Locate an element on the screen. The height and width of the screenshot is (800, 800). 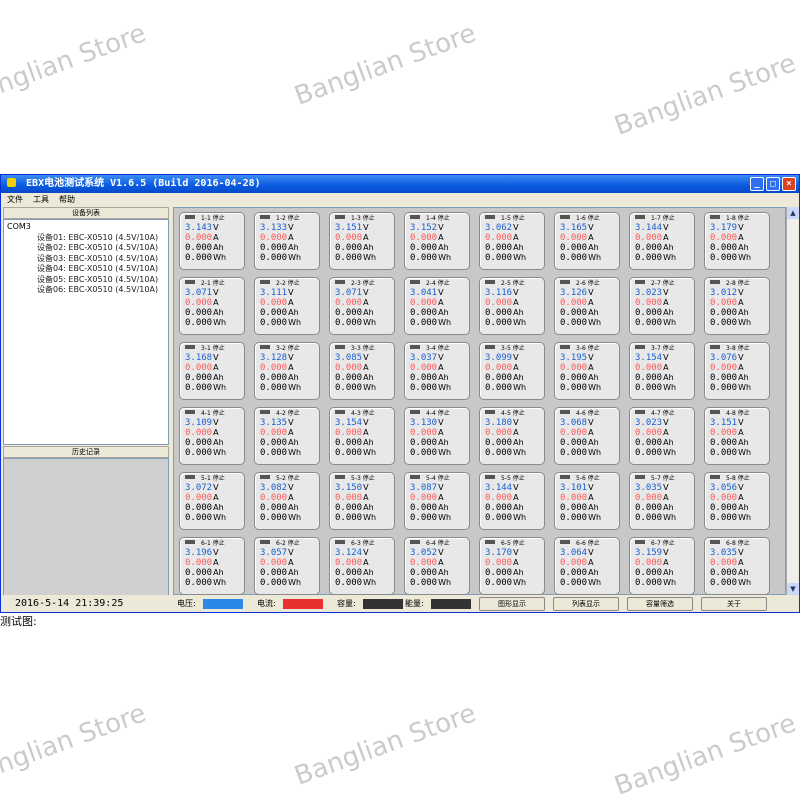
menu-help: 帮助 is located at coordinates (67, 199).